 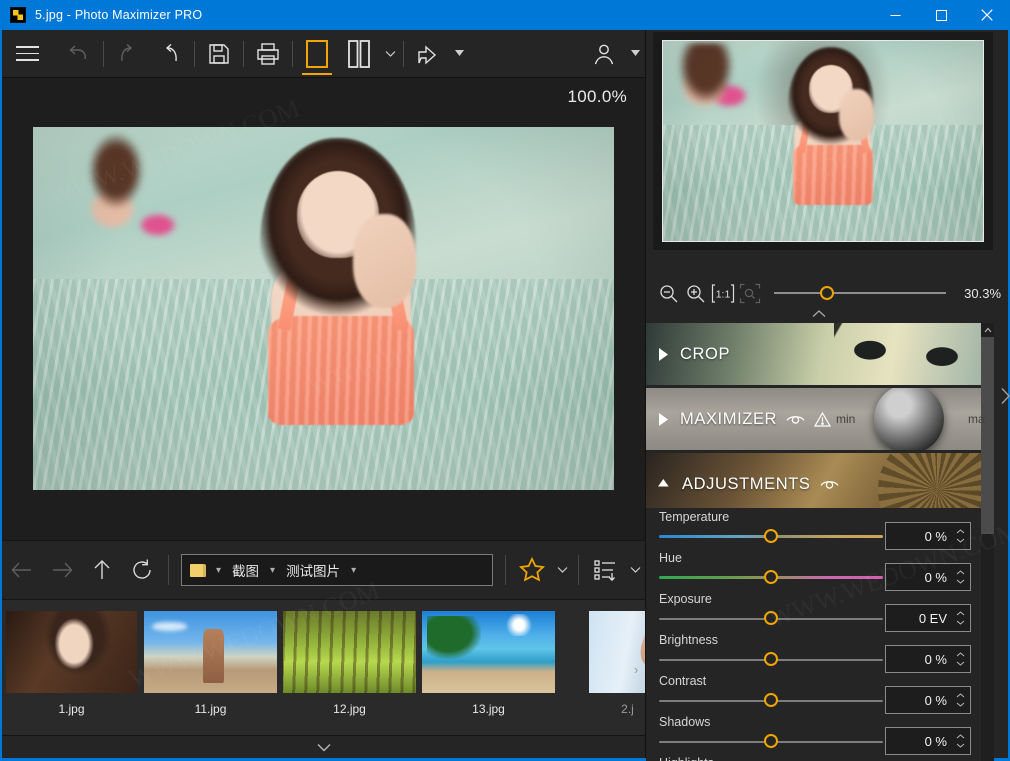 I want to click on minimize-button, so click(x=895, y=15).